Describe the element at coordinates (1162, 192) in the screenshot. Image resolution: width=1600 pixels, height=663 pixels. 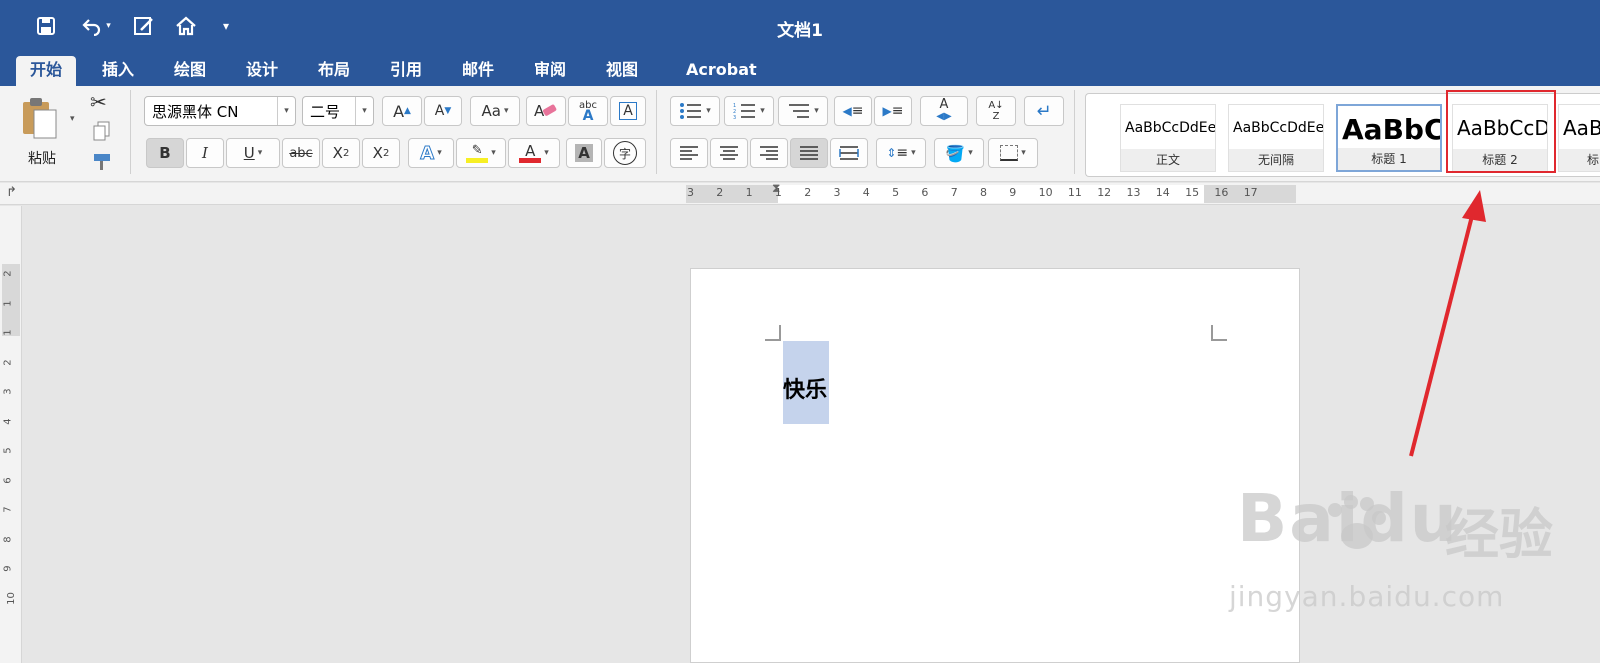
I see `ruler-tick-label: 14` at that location.